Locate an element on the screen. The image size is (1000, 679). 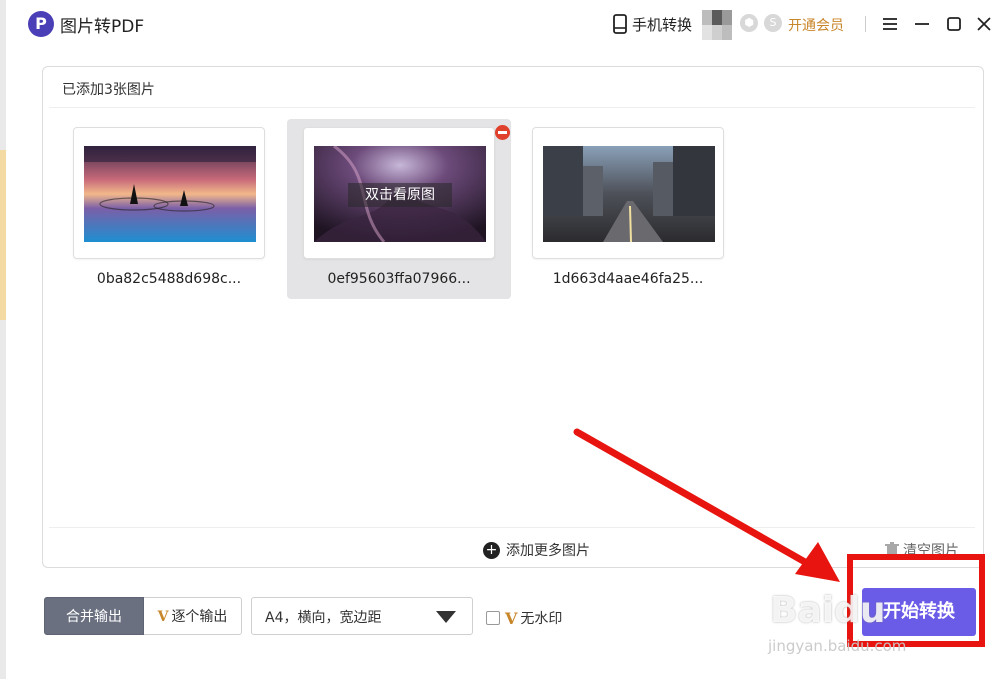
thumbnail-image: 双击看原图 is located at coordinates (400, 194).